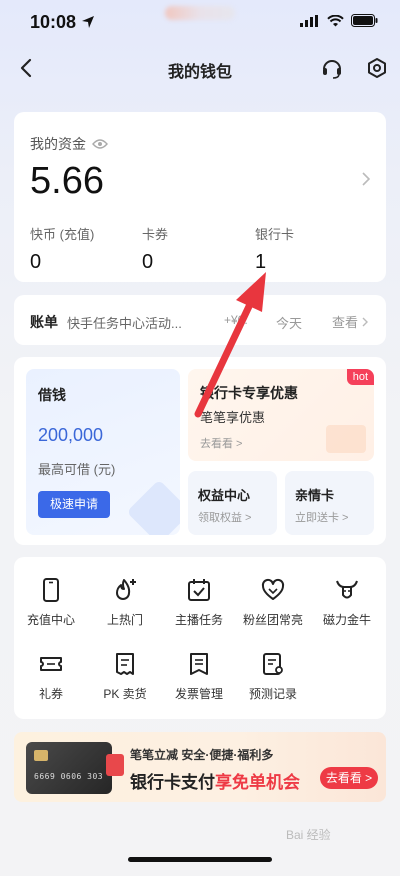 The image size is (400, 876). I want to click on card-chip, so click(41, 755).